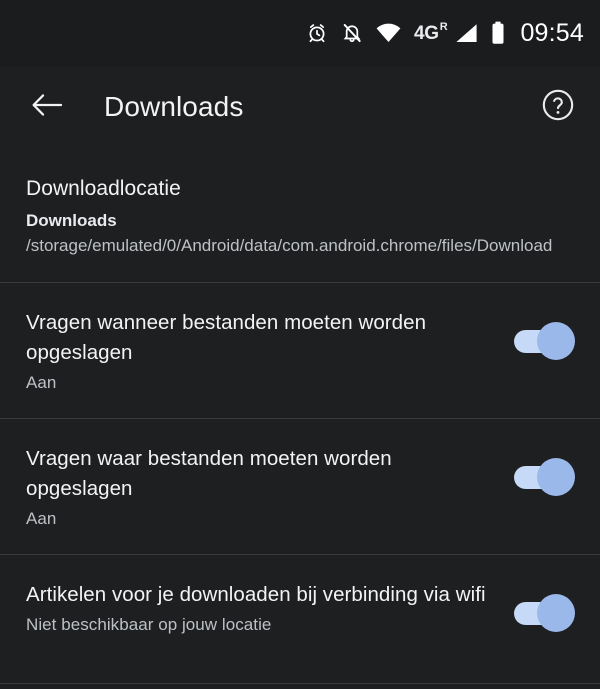  I want to click on battery-icon, so click(498, 33).